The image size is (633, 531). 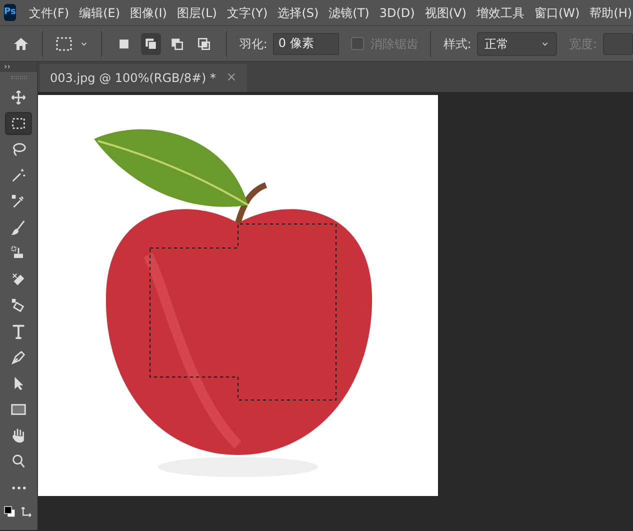 What do you see at coordinates (253, 44) in the screenshot?
I see `feather-label: 羽化:` at bounding box center [253, 44].